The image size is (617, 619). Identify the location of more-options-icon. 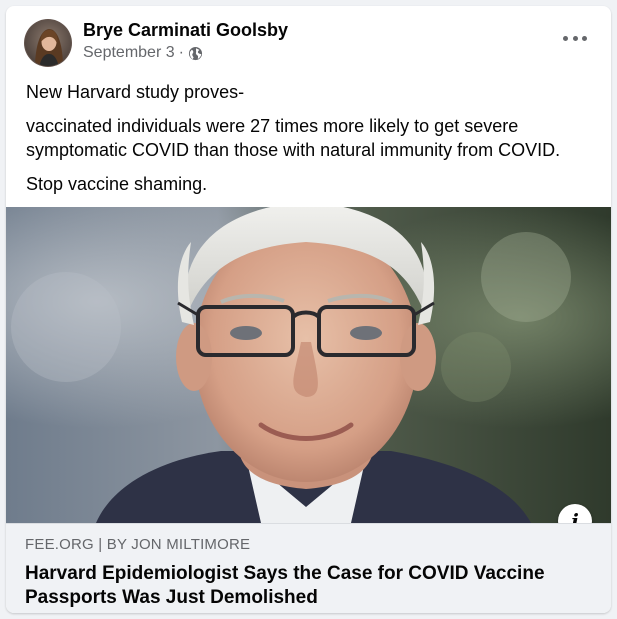
(575, 38).